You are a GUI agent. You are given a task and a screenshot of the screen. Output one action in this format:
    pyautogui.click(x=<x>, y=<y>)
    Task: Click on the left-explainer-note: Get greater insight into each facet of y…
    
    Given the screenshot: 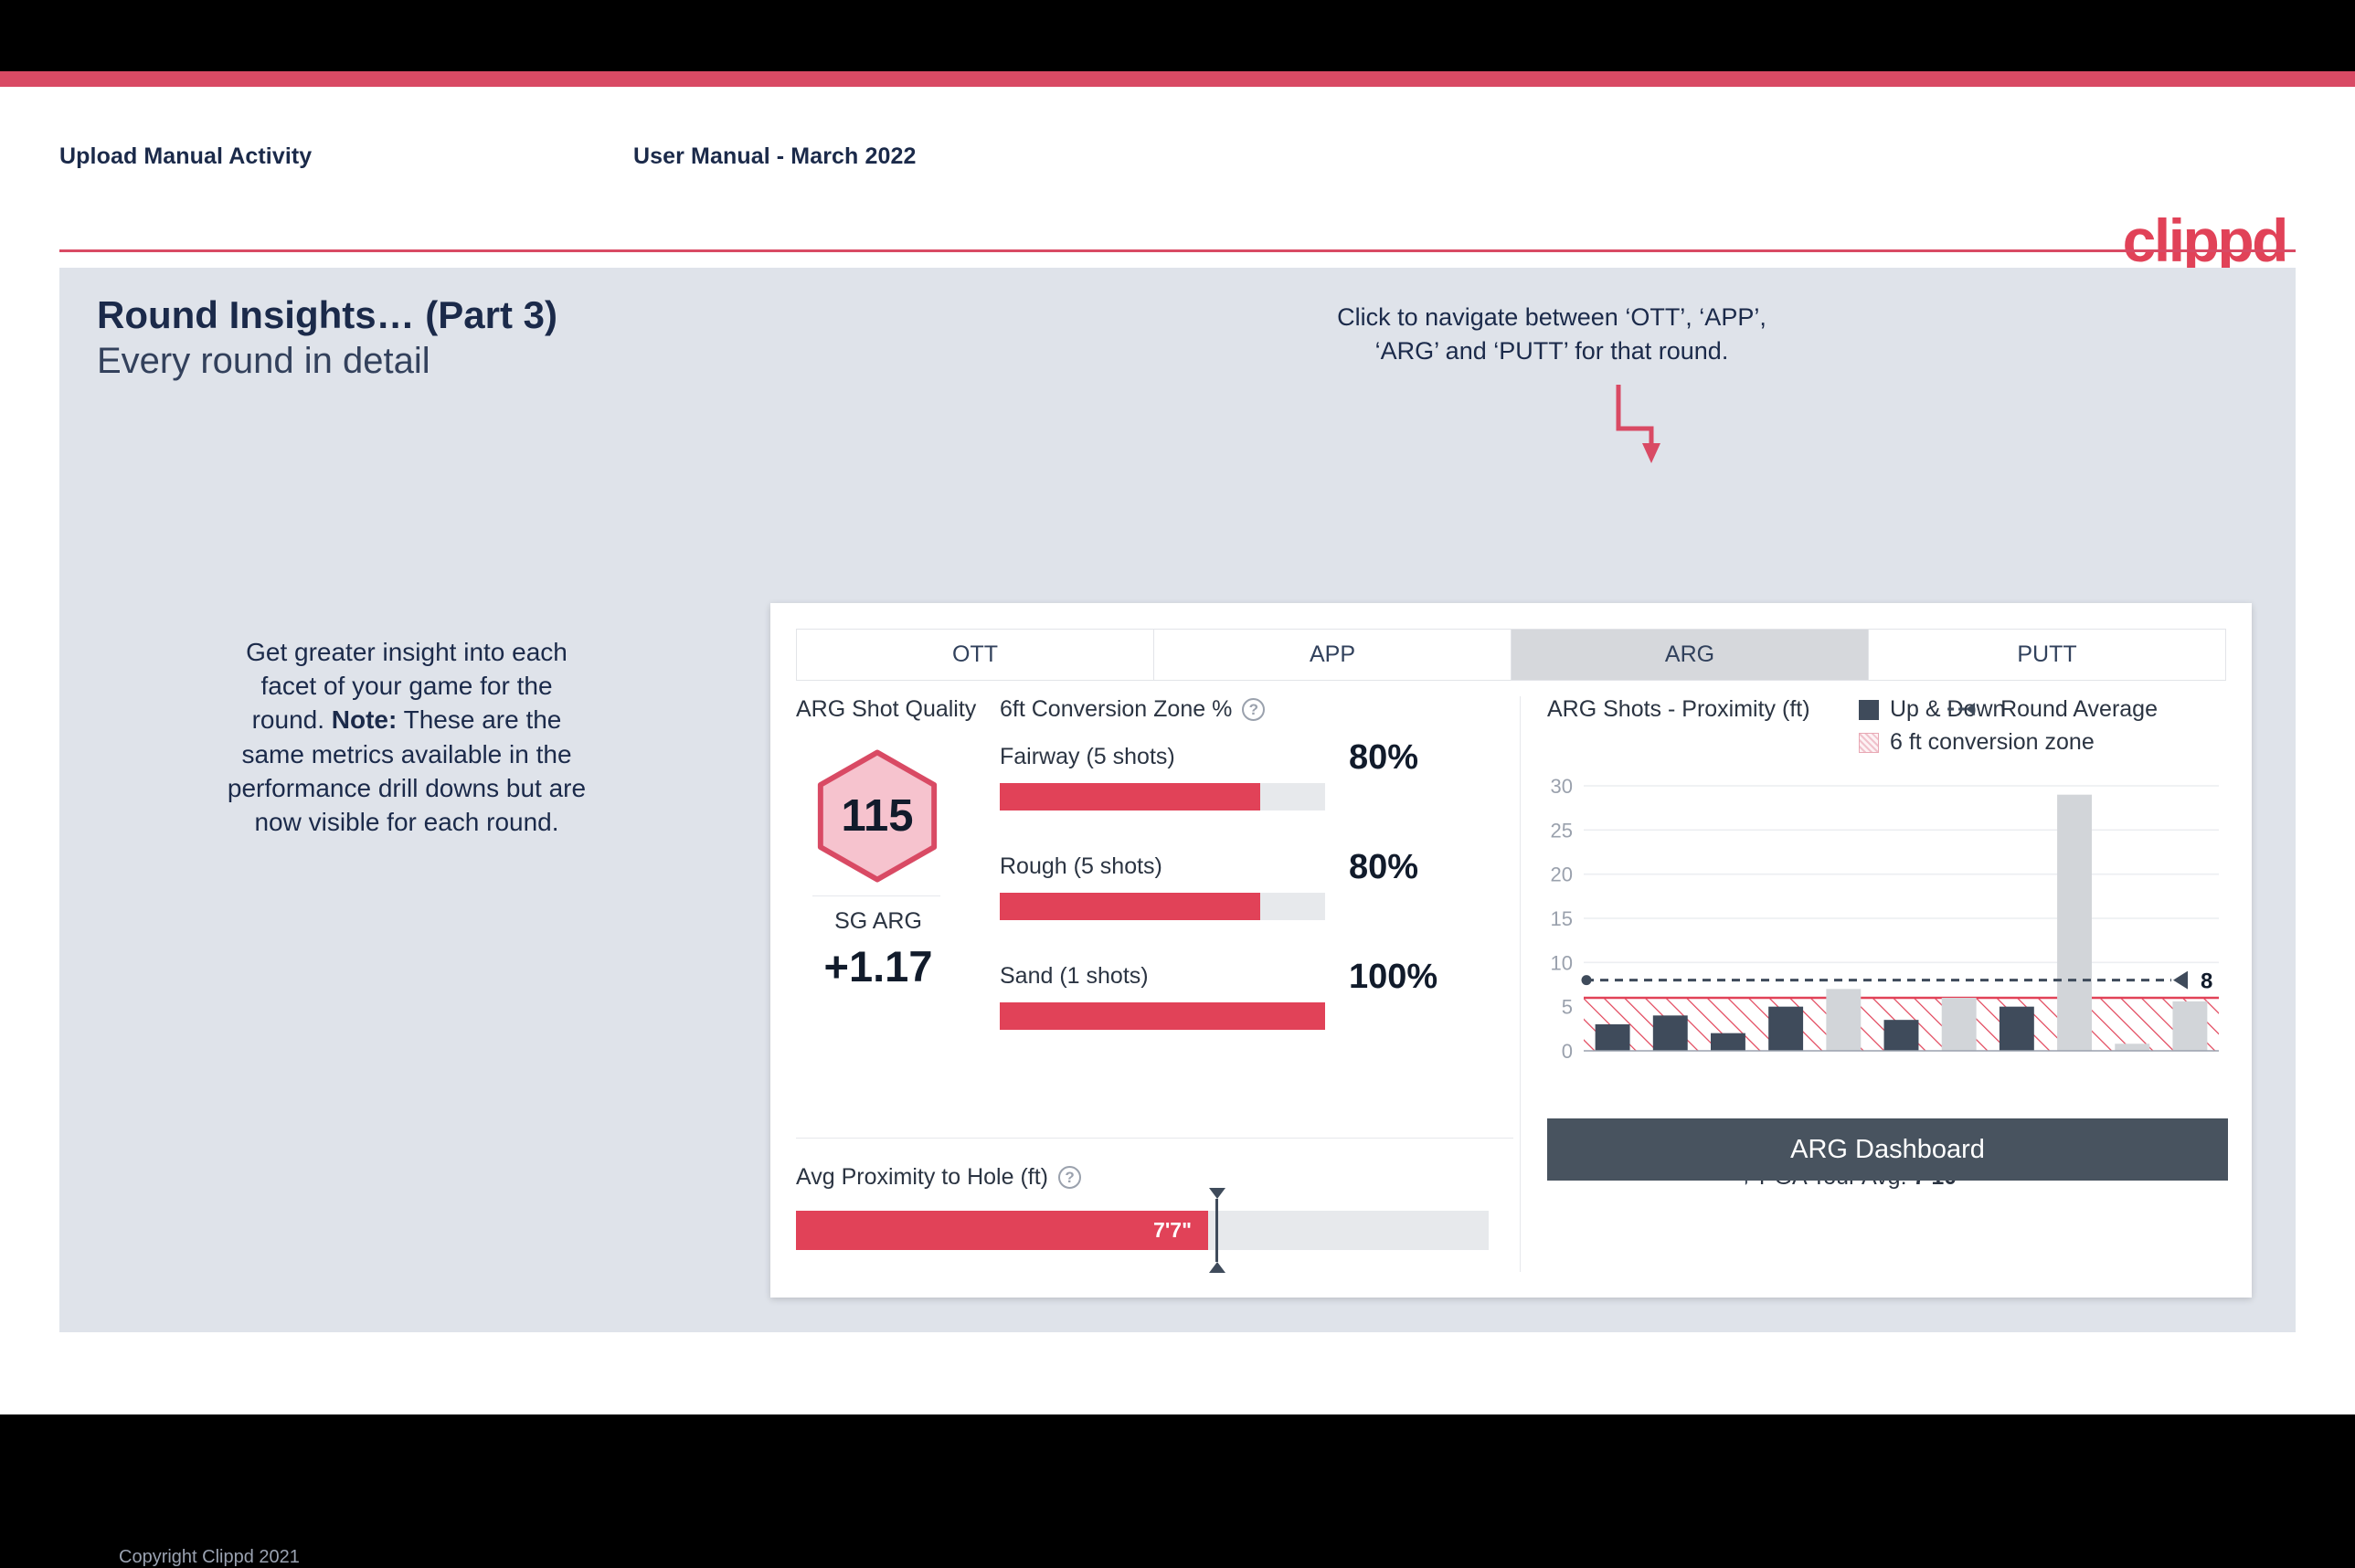 What is the action you would take?
    pyautogui.click(x=407, y=737)
    